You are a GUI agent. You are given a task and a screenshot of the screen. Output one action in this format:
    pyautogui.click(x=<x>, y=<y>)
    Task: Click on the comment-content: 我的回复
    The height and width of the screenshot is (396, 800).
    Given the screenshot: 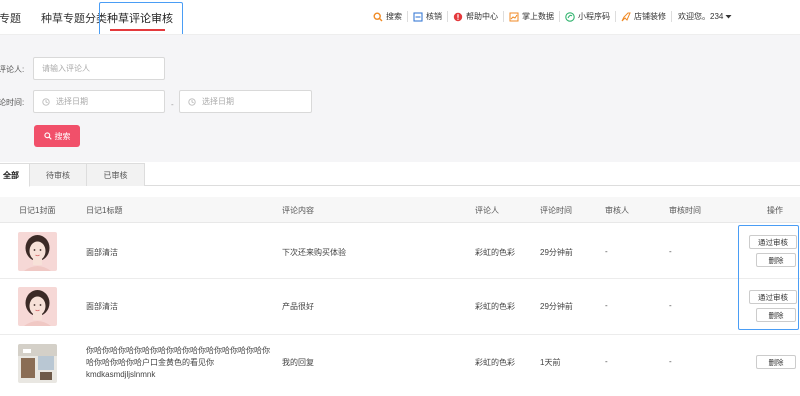 What is the action you would take?
    pyautogui.click(x=298, y=362)
    